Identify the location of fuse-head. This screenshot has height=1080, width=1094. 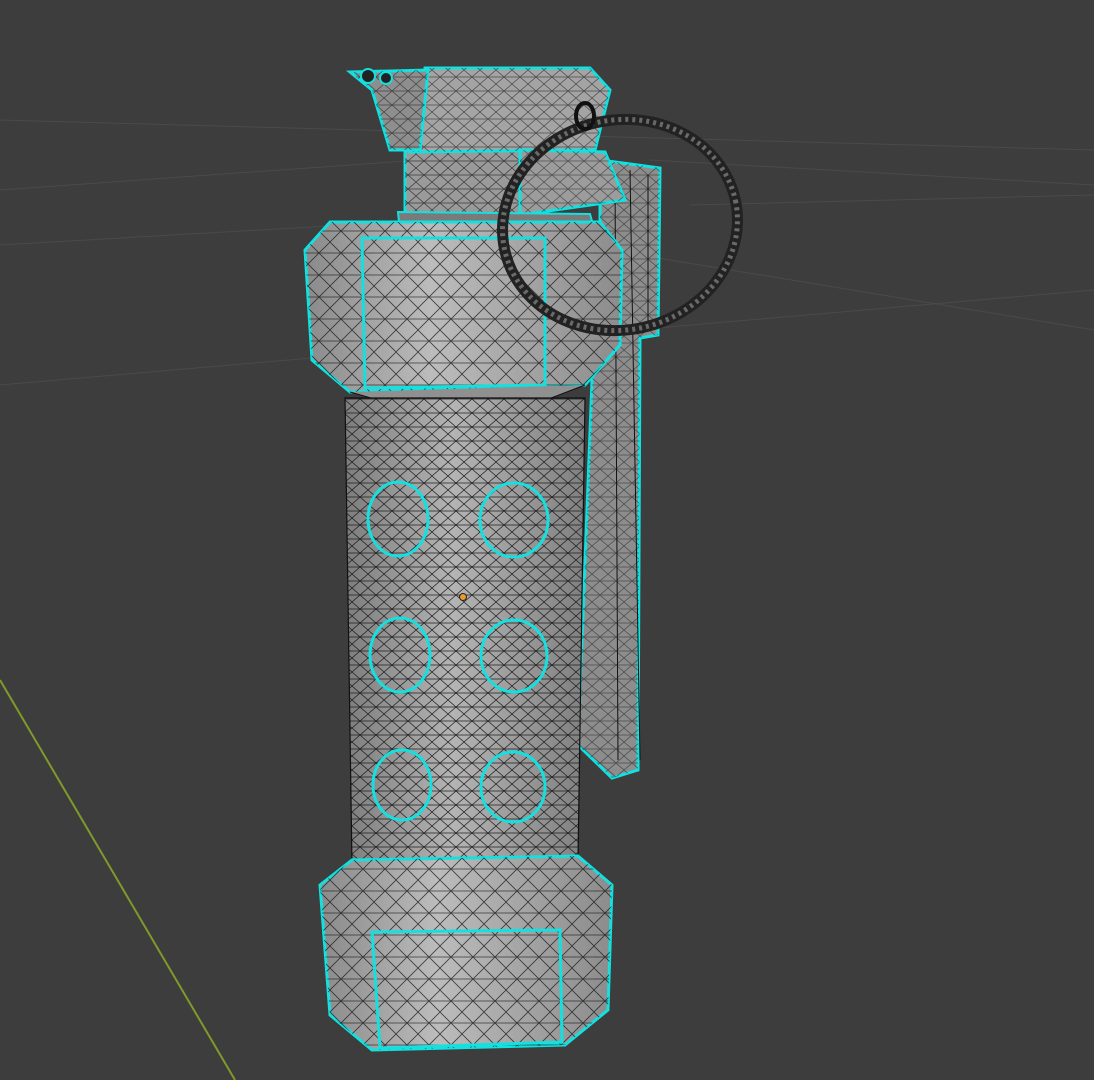
(486, 144).